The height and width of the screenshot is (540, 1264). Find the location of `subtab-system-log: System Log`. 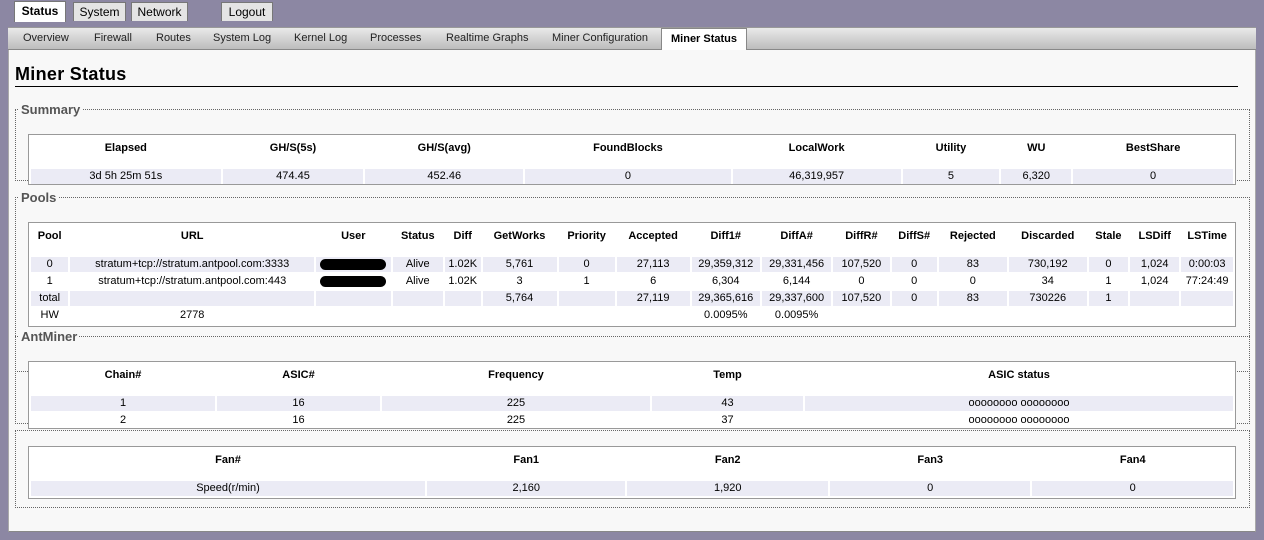

subtab-system-log: System Log is located at coordinates (242, 38).